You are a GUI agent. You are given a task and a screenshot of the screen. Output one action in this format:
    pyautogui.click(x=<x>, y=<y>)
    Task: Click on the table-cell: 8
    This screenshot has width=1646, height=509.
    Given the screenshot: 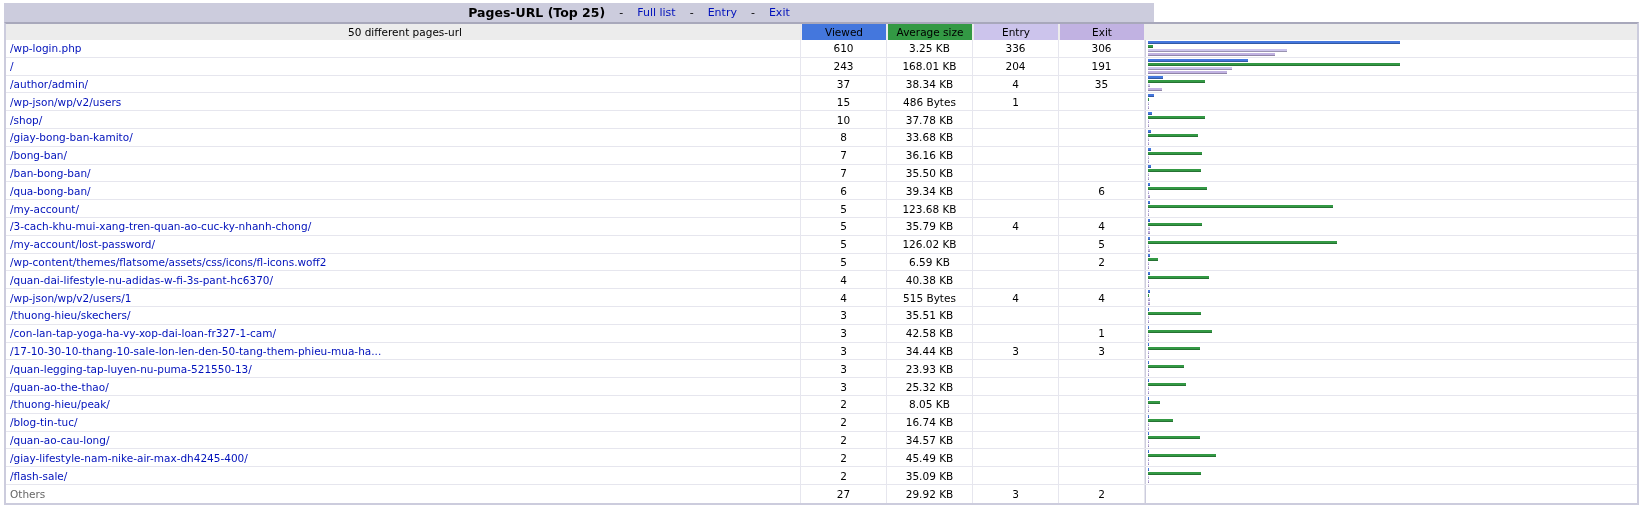 What is the action you would take?
    pyautogui.click(x=843, y=137)
    